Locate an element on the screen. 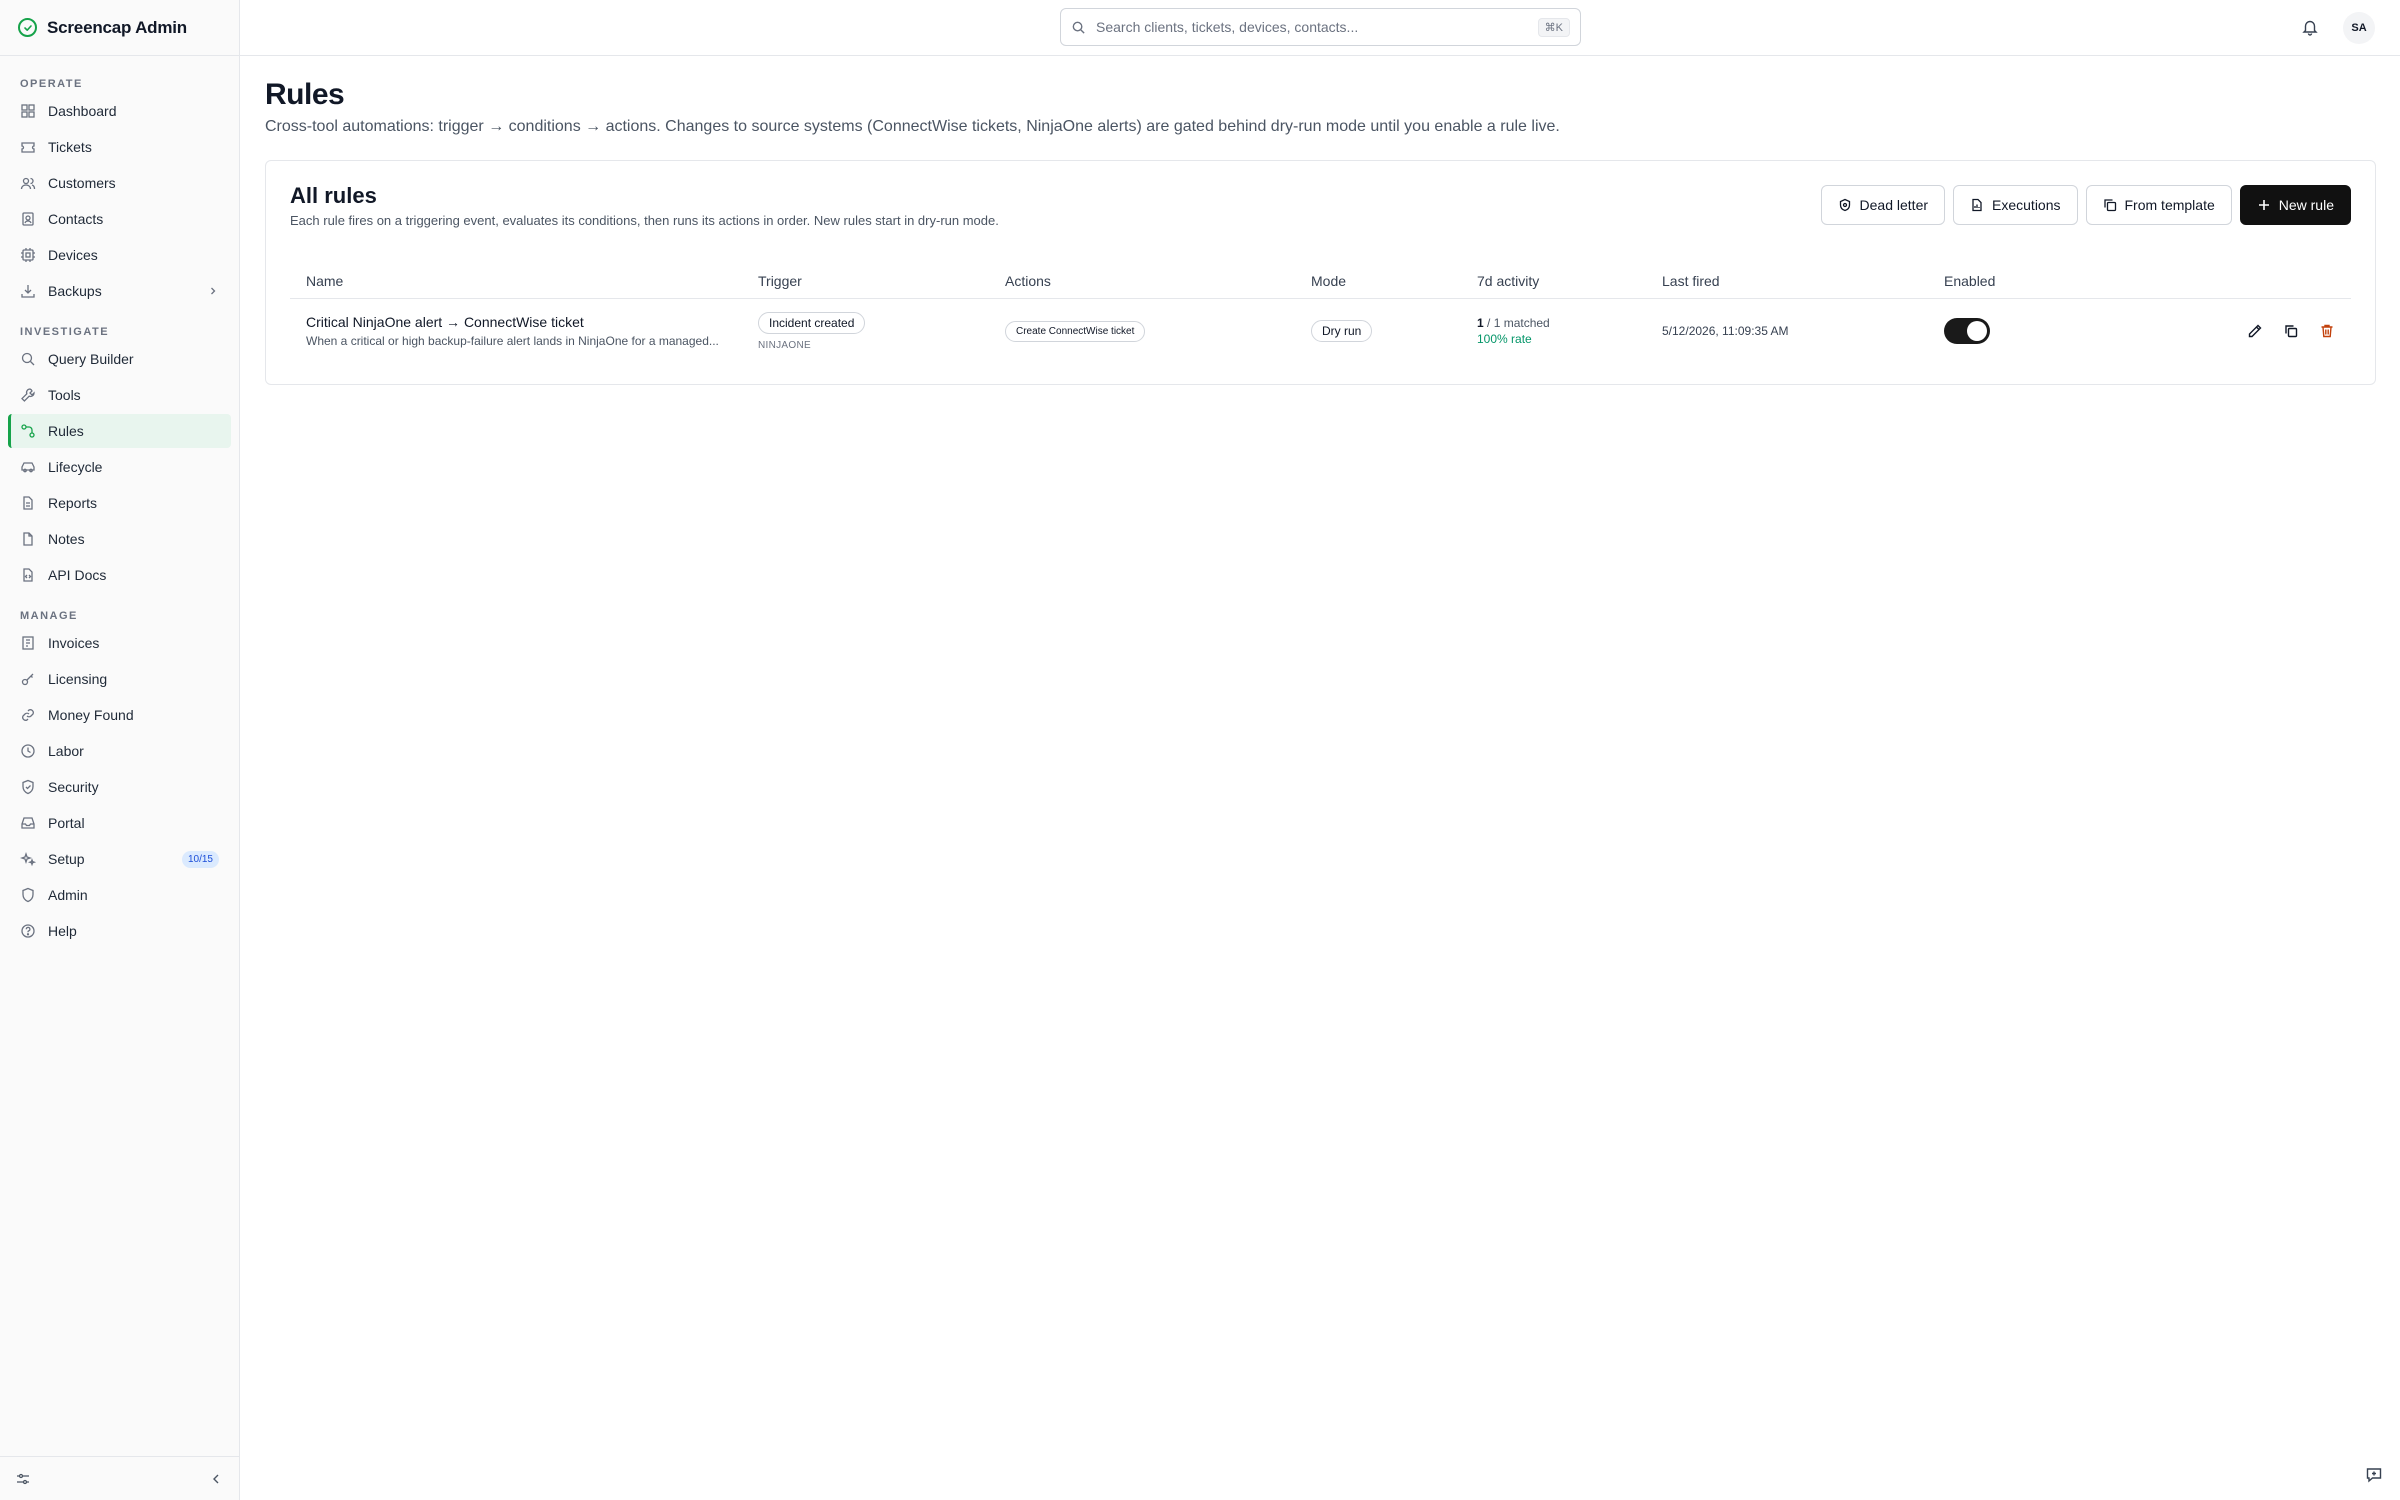 Image resolution: width=2400 pixels, height=1500 pixels. column-header-last-fired: Last fired is located at coordinates (1787, 281).